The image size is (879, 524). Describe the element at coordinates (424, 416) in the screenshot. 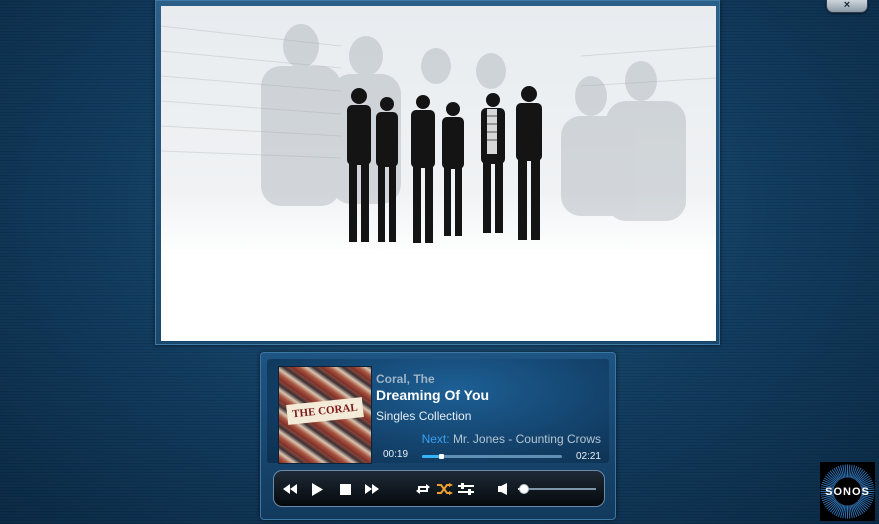

I see `album-name: Singles Collection` at that location.